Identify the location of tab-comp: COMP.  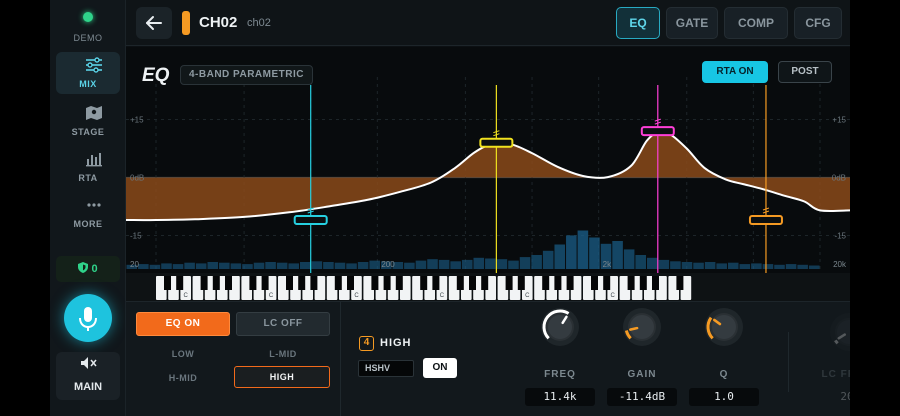
(756, 23).